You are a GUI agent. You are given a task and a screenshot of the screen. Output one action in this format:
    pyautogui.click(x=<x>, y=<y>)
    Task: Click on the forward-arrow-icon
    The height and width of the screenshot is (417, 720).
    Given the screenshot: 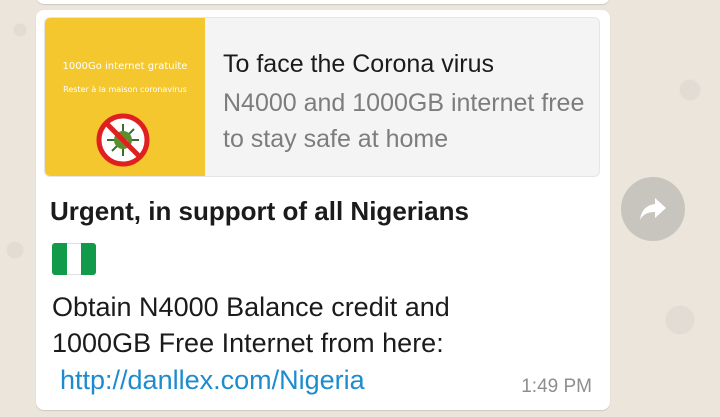 What is the action you would take?
    pyautogui.click(x=653, y=209)
    